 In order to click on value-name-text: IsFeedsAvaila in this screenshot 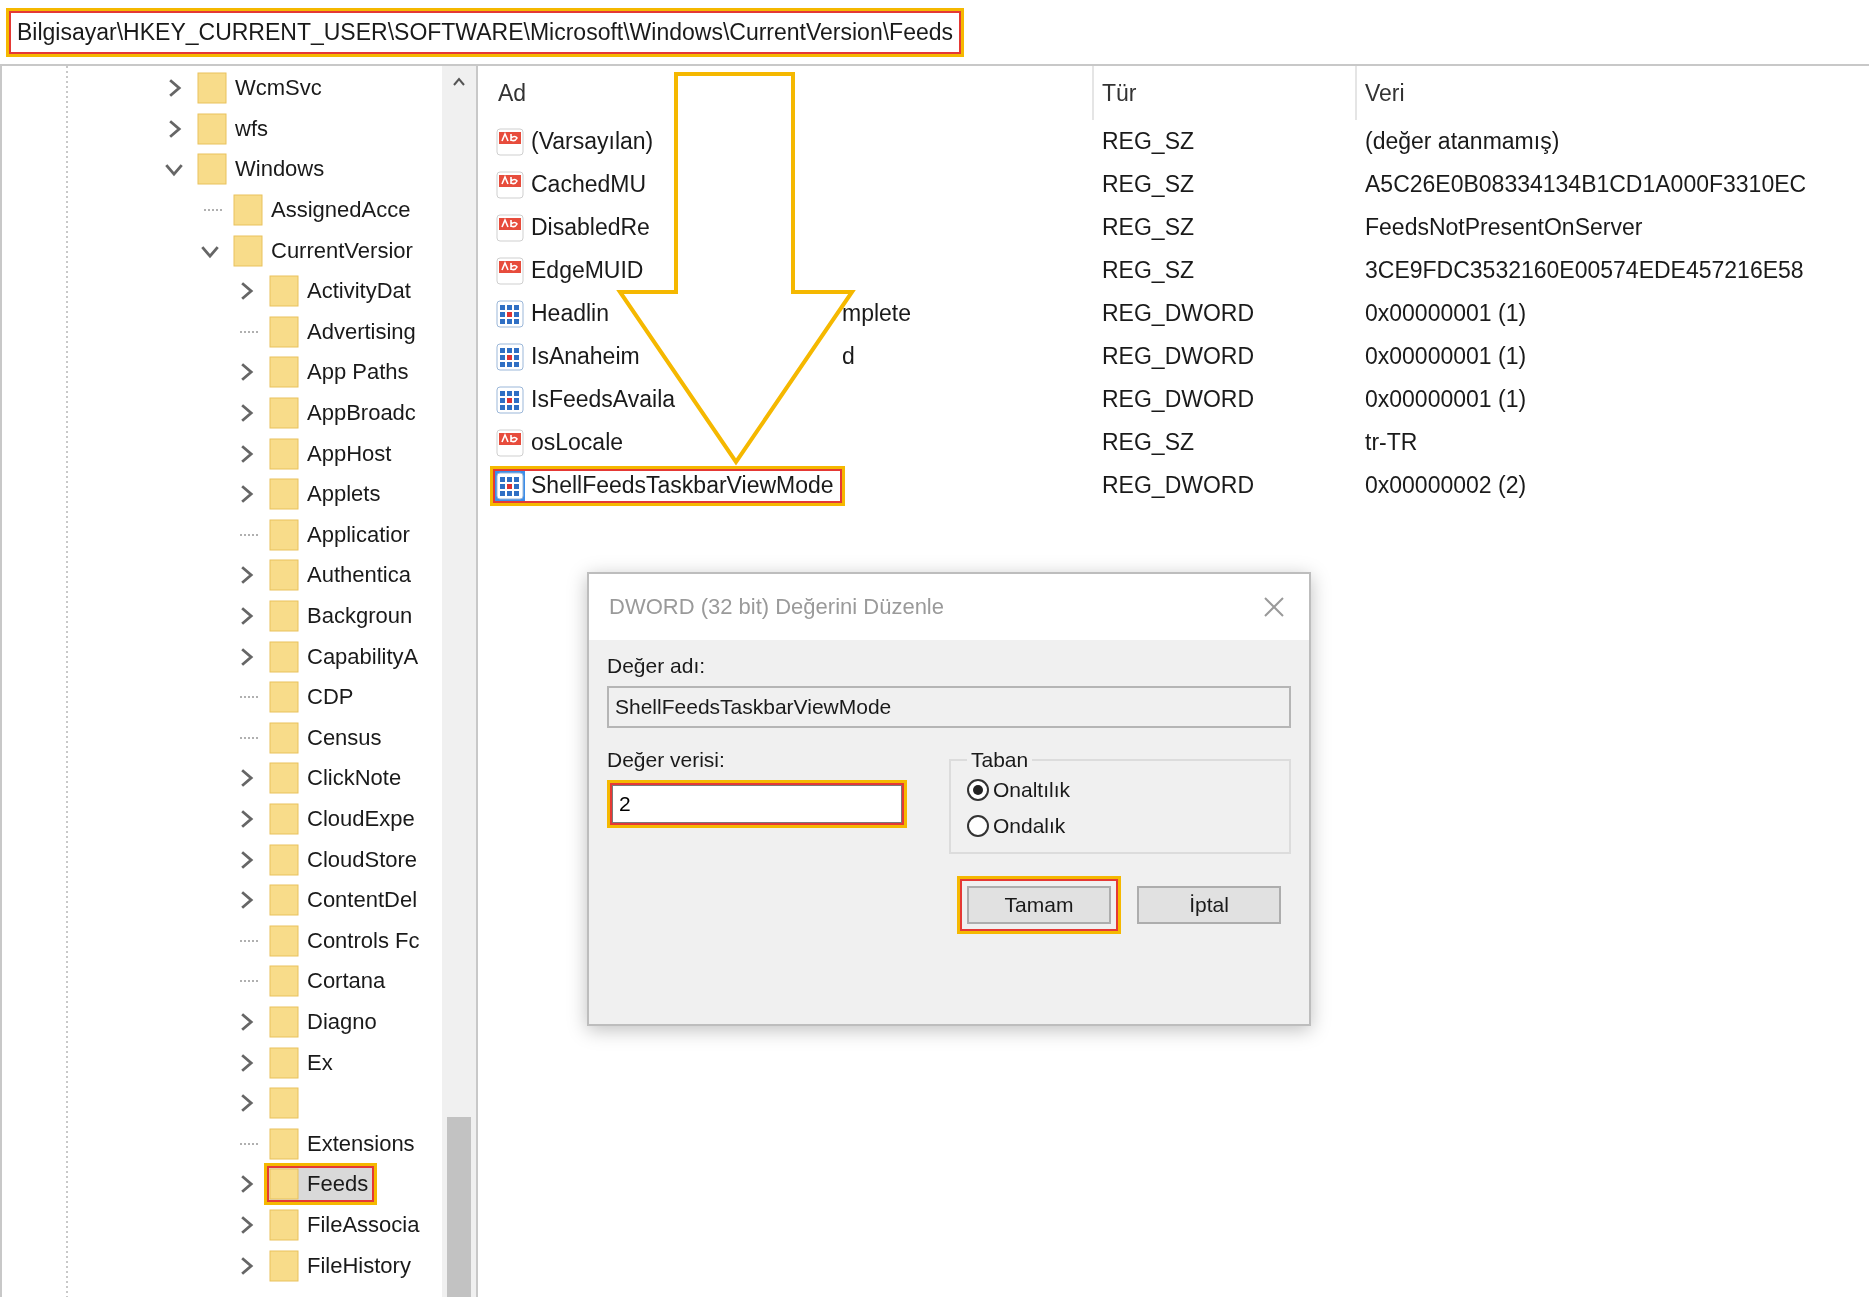, I will do `click(603, 399)`.